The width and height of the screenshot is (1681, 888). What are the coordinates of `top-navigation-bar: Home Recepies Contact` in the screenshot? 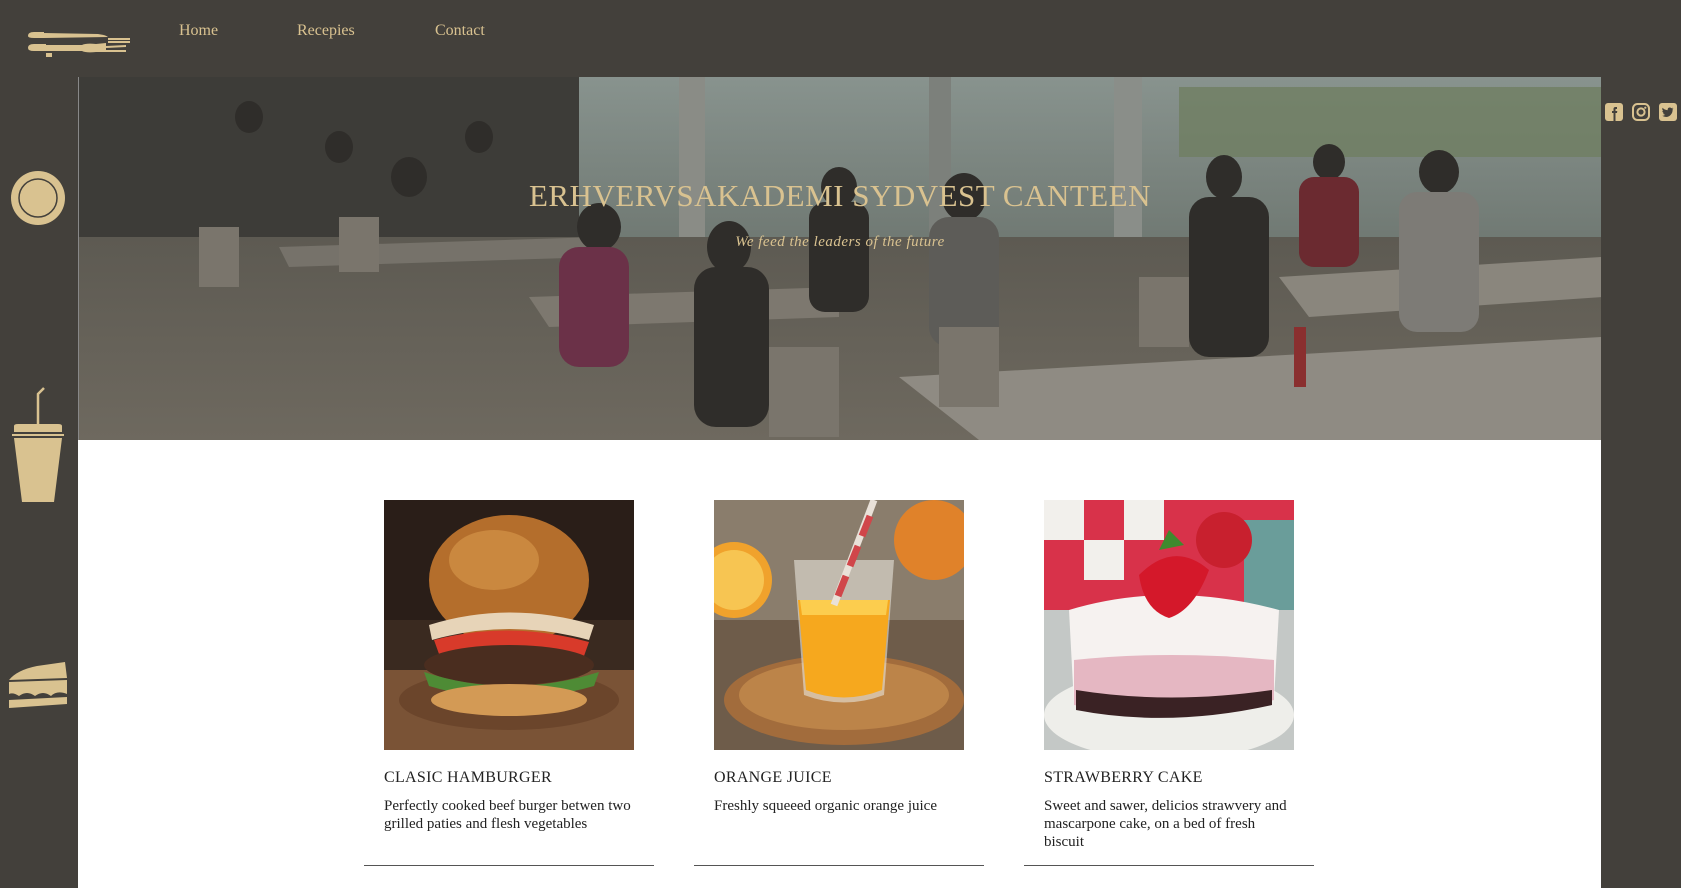 It's located at (840, 38).